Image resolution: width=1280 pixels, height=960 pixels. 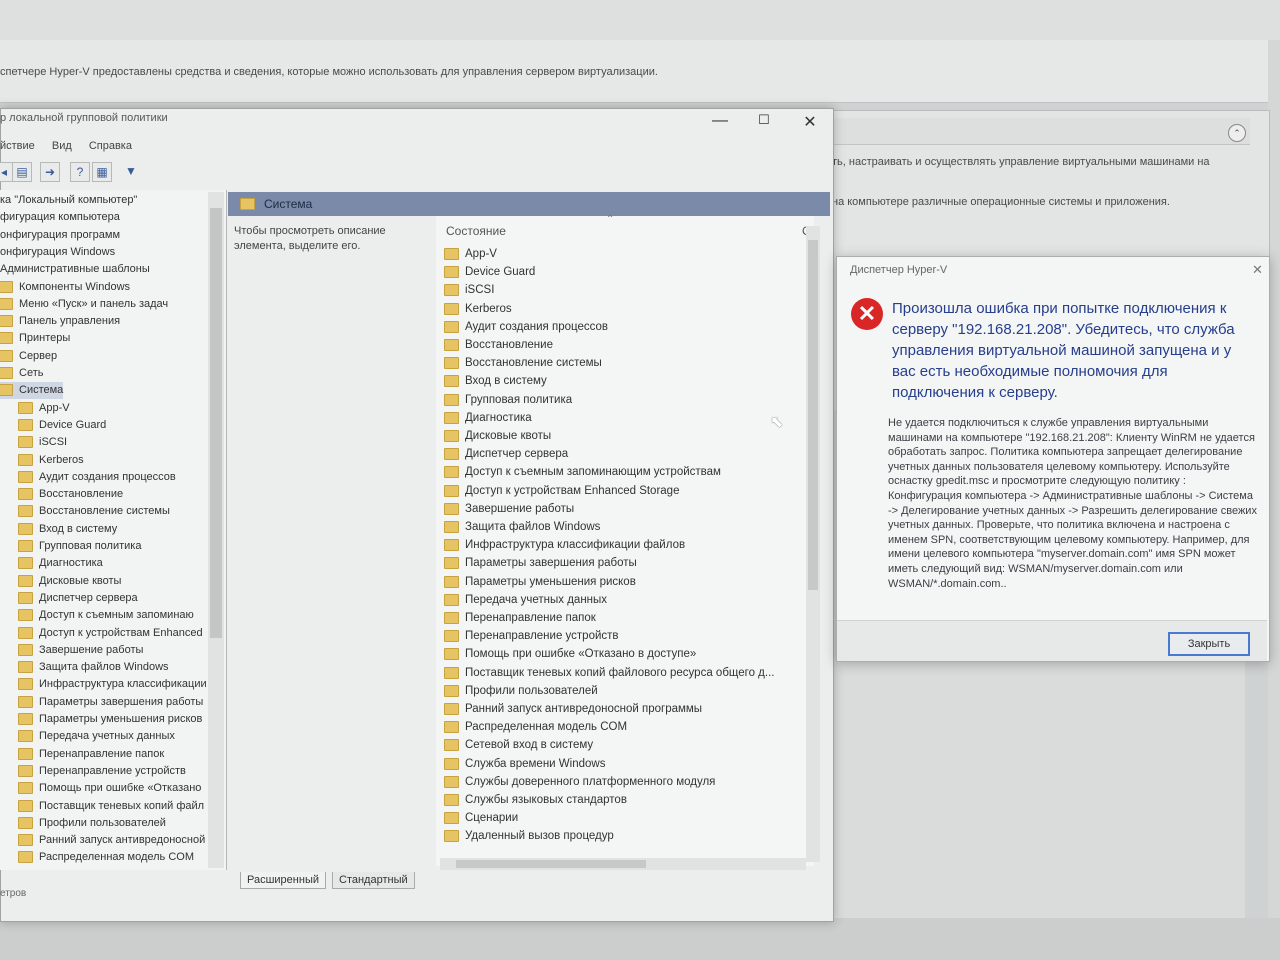 I want to click on tree-item: Завершение работы, so click(x=80, y=650).